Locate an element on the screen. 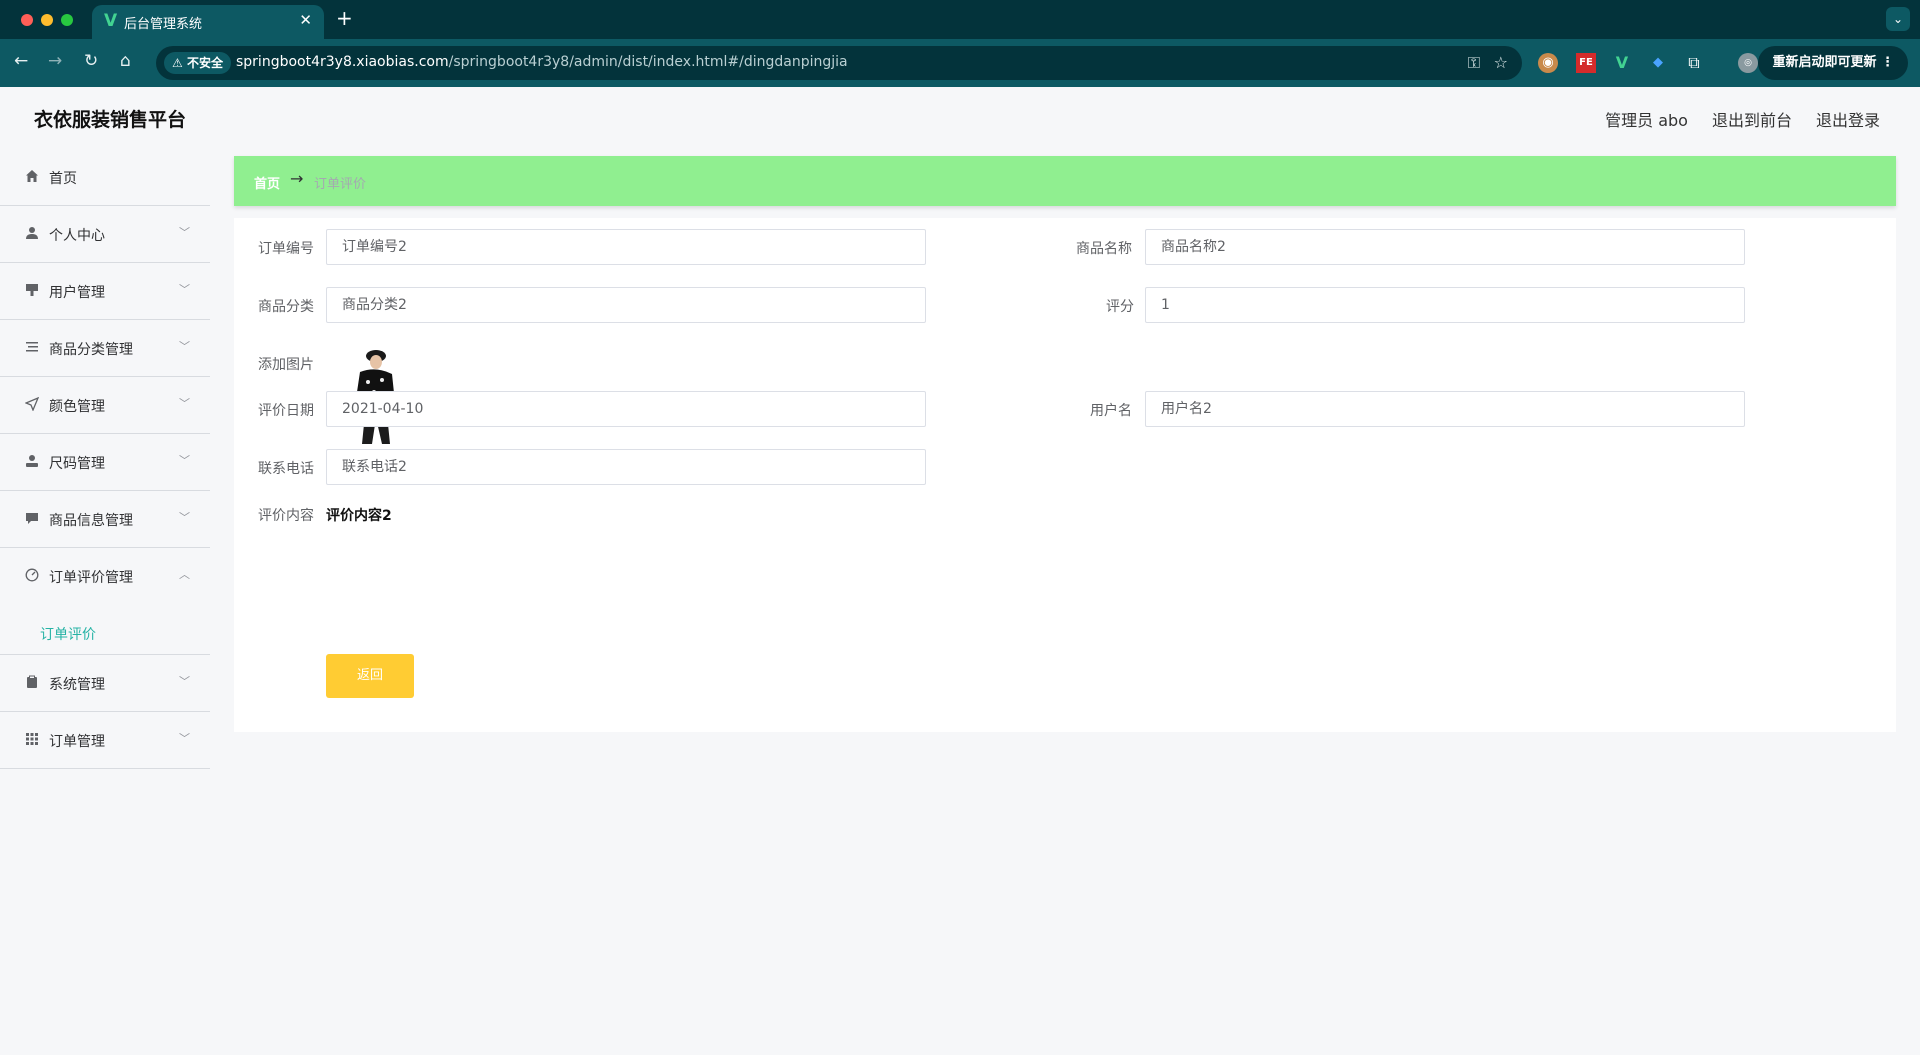  sidebar-item-label: 商品分类管理 is located at coordinates (91, 350).